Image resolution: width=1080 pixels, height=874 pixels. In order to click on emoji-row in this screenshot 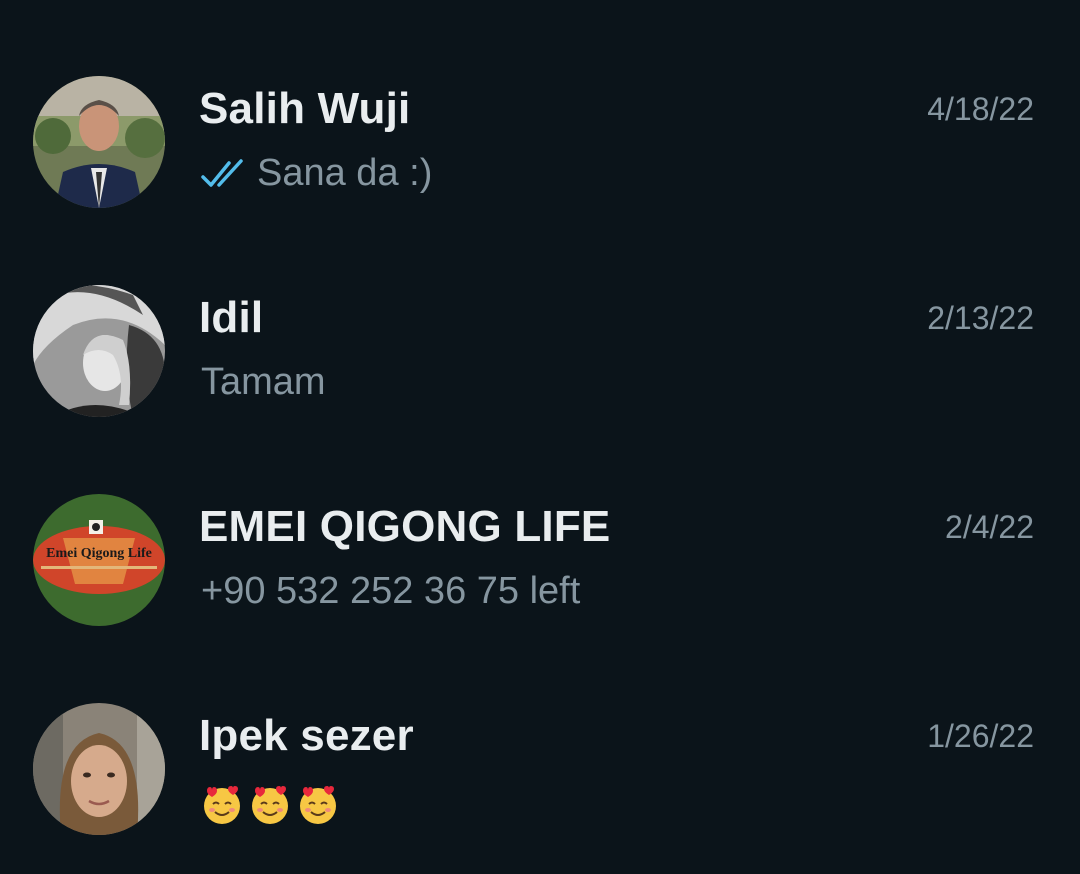, I will do `click(270, 804)`.